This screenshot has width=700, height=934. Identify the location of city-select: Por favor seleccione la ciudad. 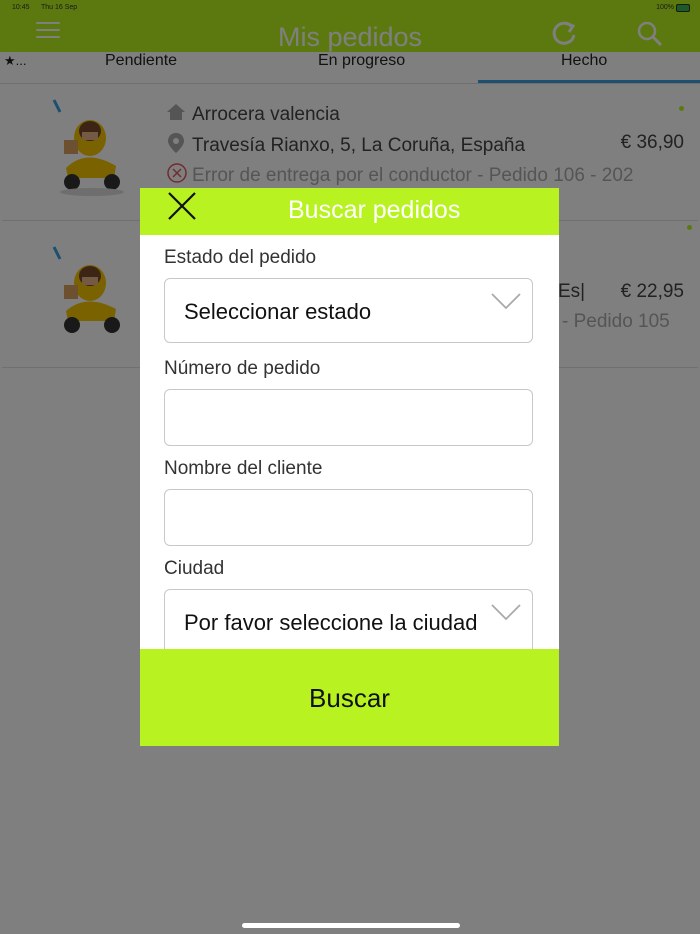
(348, 619).